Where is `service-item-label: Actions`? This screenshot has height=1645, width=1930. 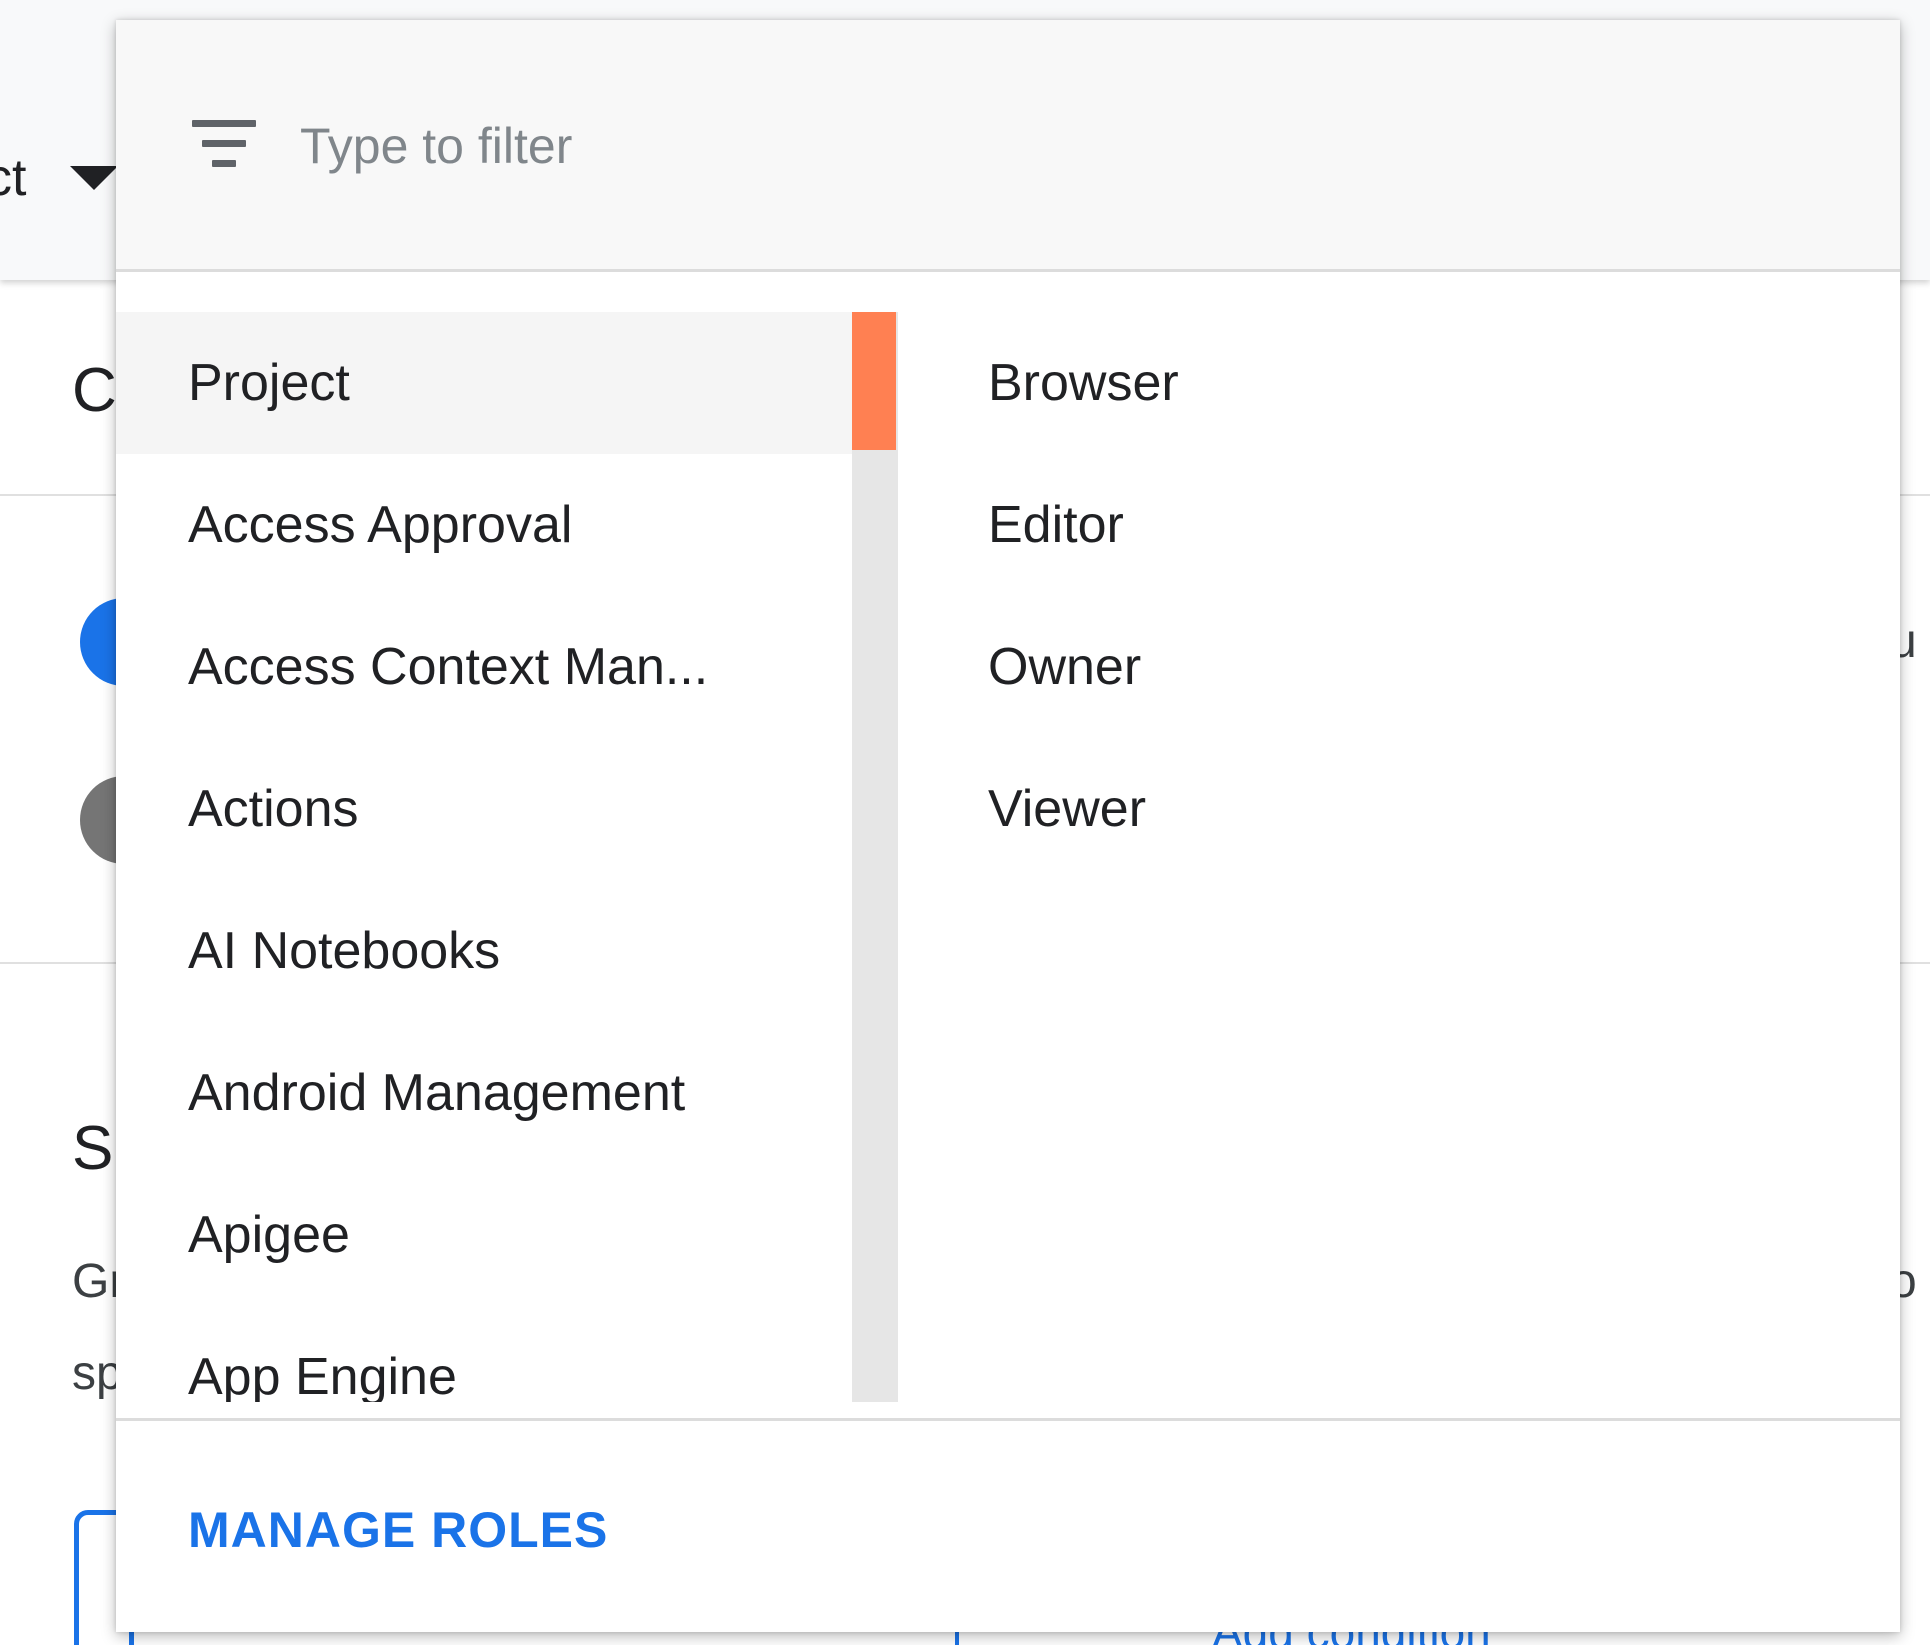 service-item-label: Actions is located at coordinates (273, 809).